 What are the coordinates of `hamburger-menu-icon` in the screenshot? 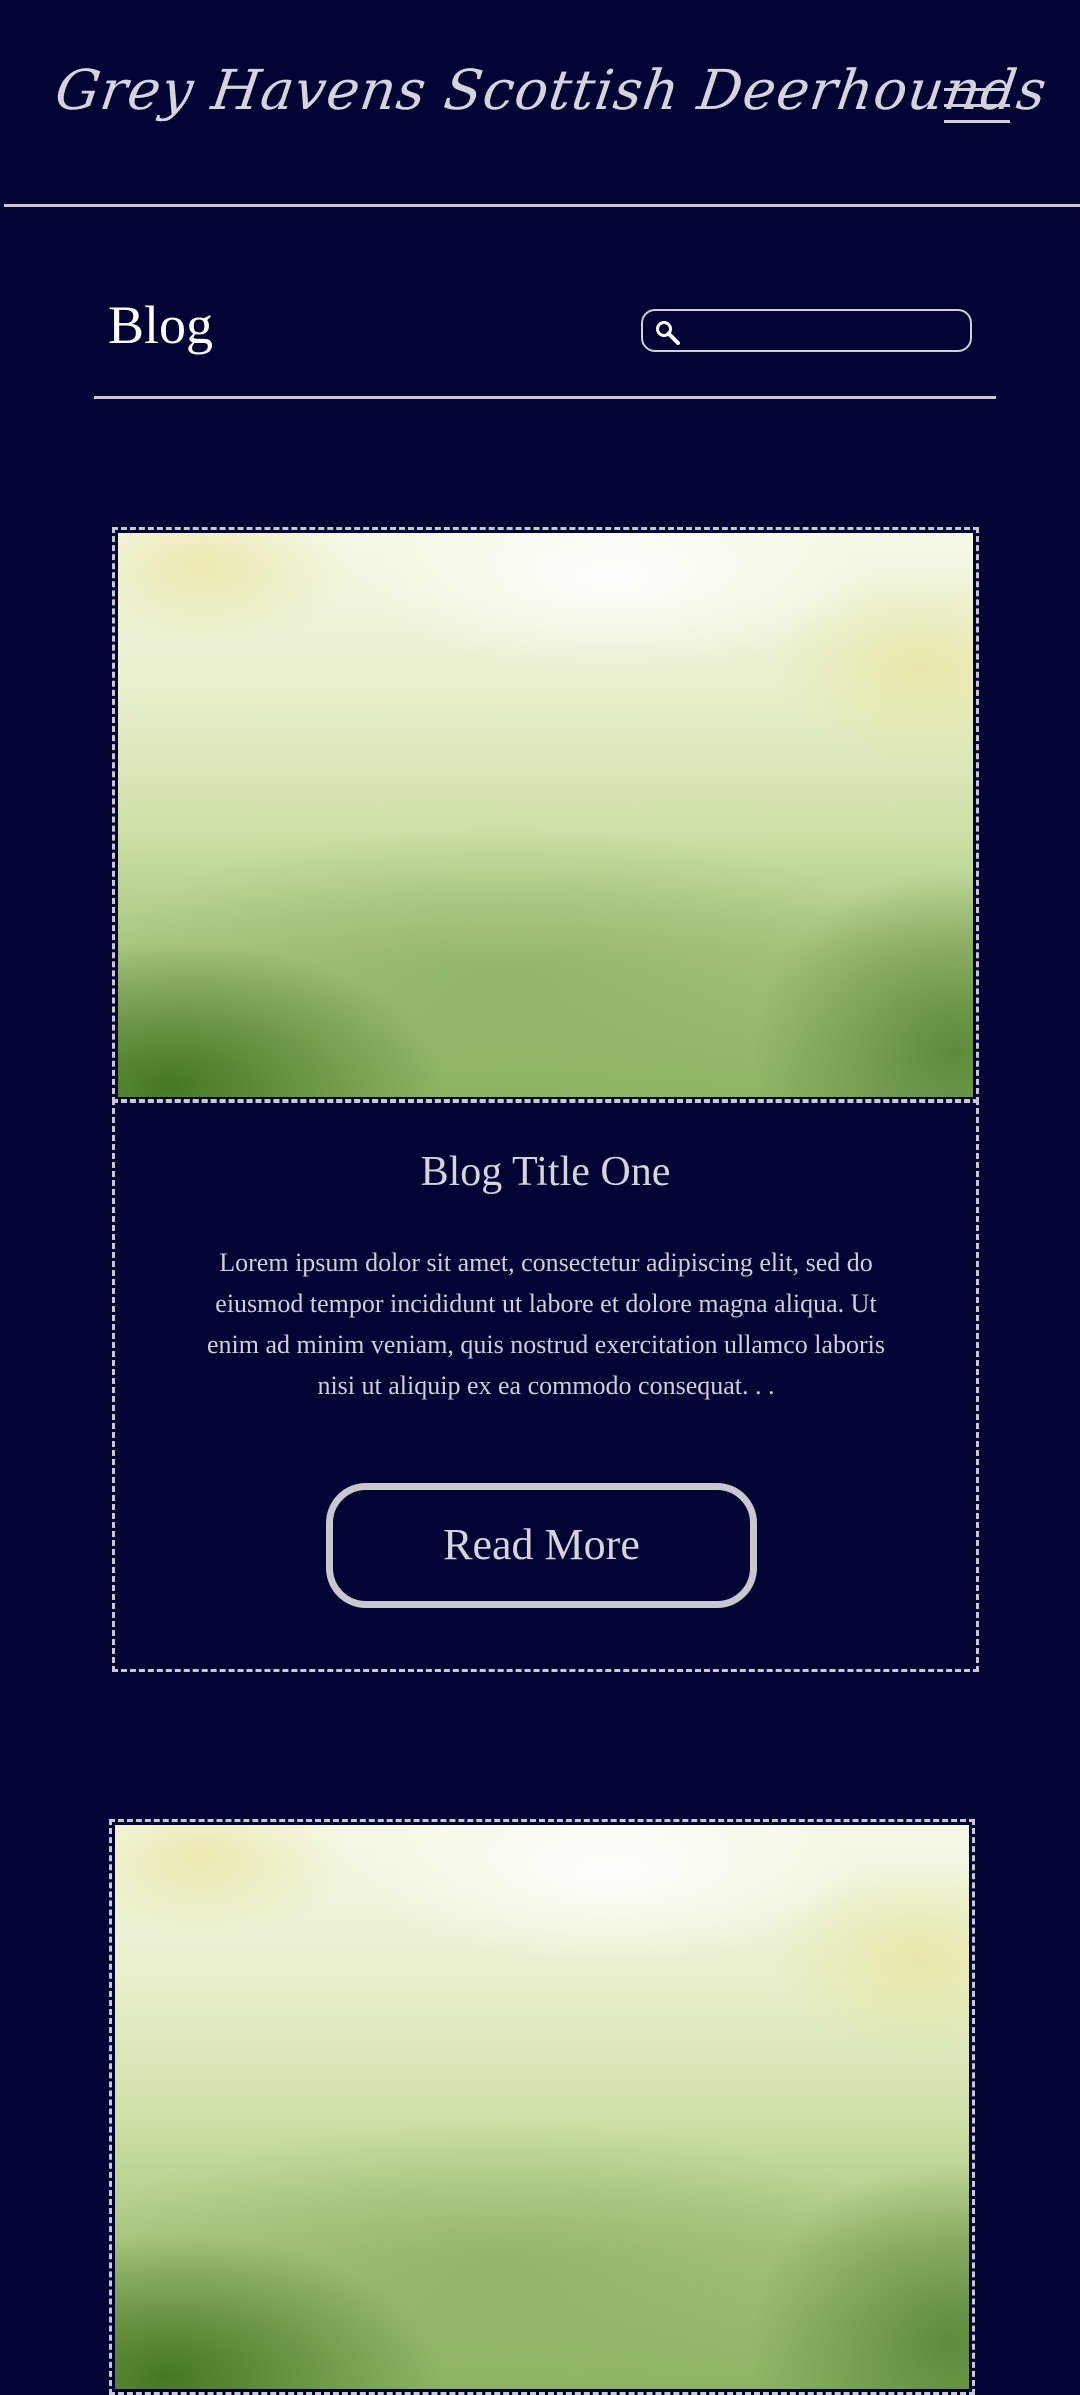 It's located at (978, 106).